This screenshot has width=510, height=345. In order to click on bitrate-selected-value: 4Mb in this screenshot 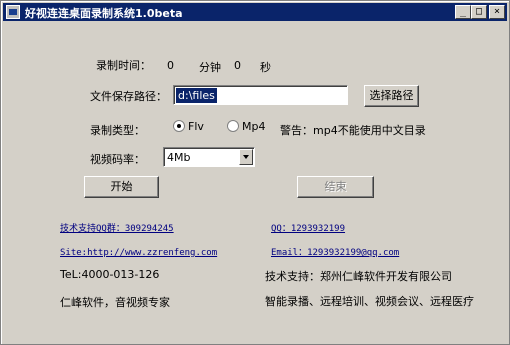, I will do `click(179, 157)`.